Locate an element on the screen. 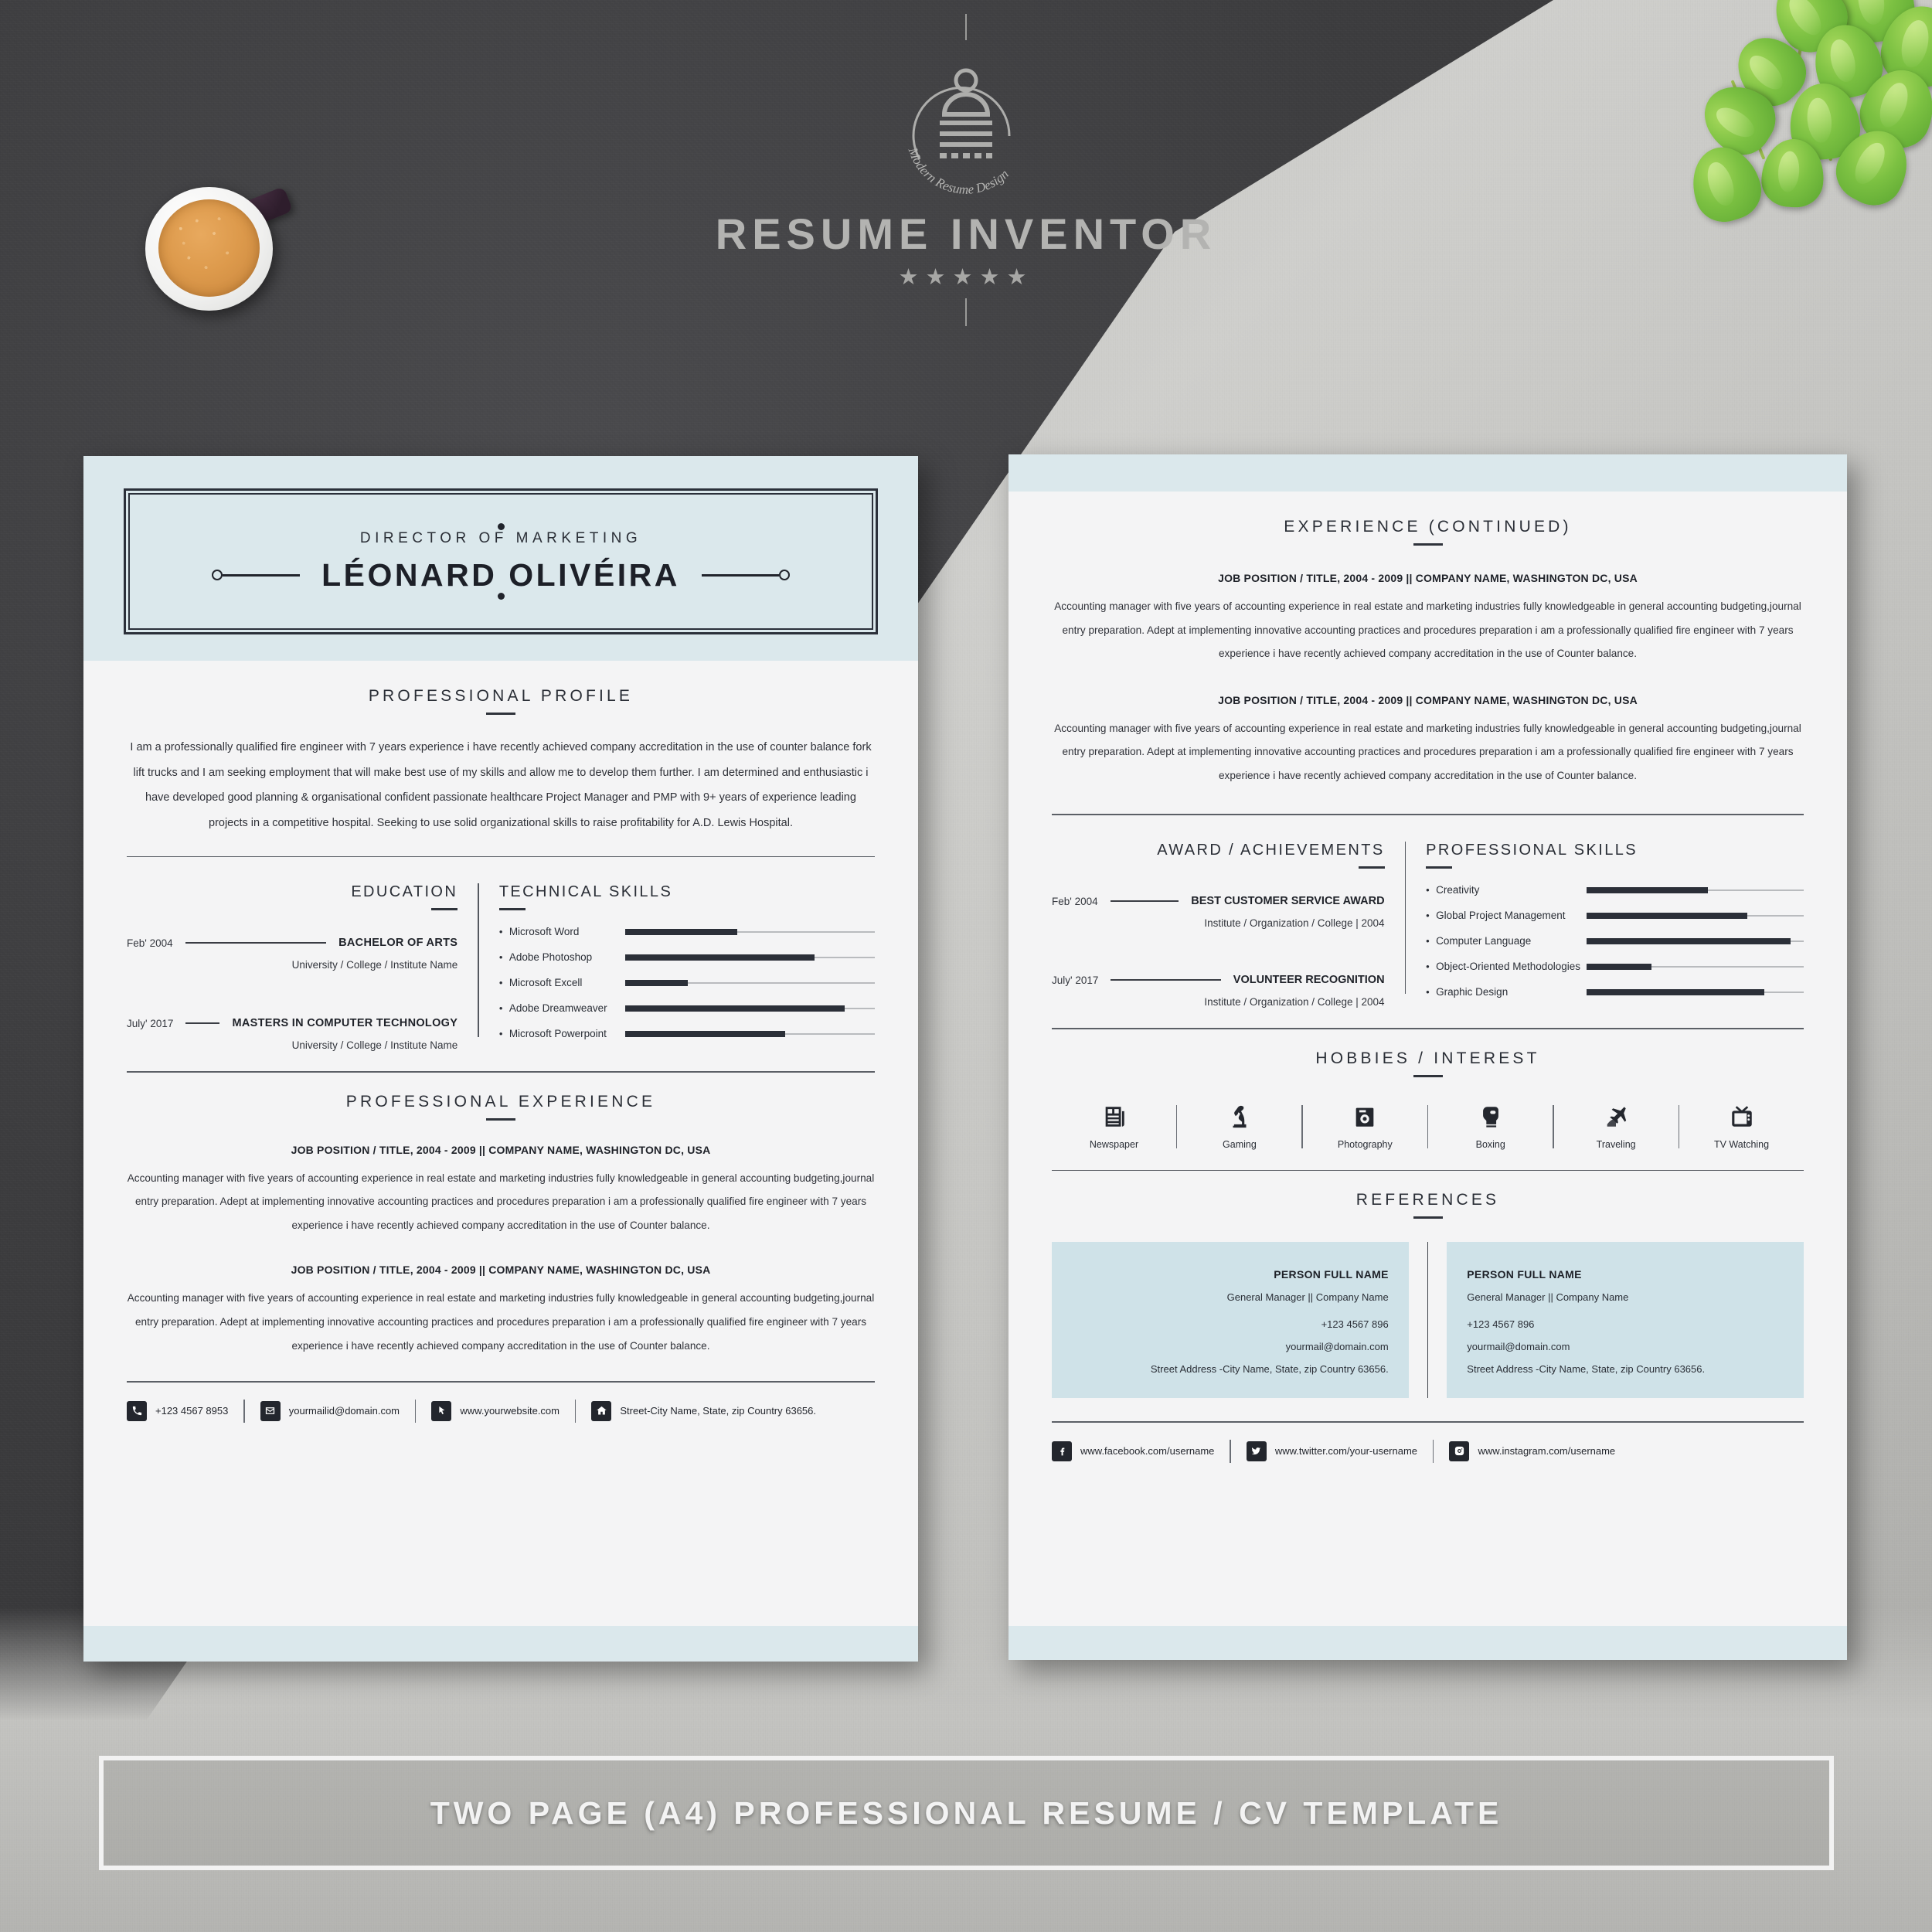 This screenshot has height=1932, width=1932. cursor-icon is located at coordinates (442, 1411).